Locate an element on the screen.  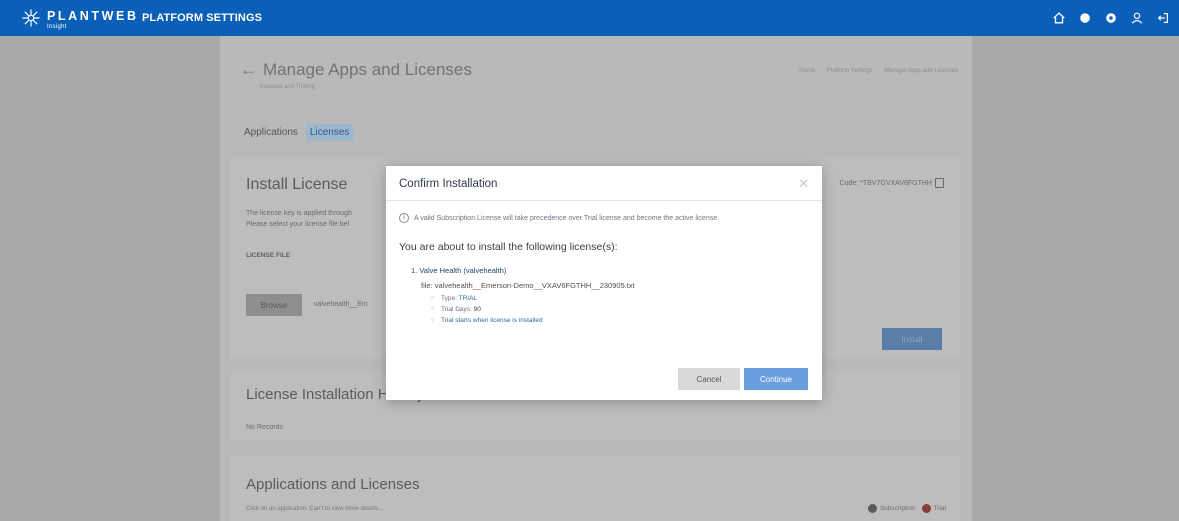
legend-trial: Trial is located at coordinates (939, 508).